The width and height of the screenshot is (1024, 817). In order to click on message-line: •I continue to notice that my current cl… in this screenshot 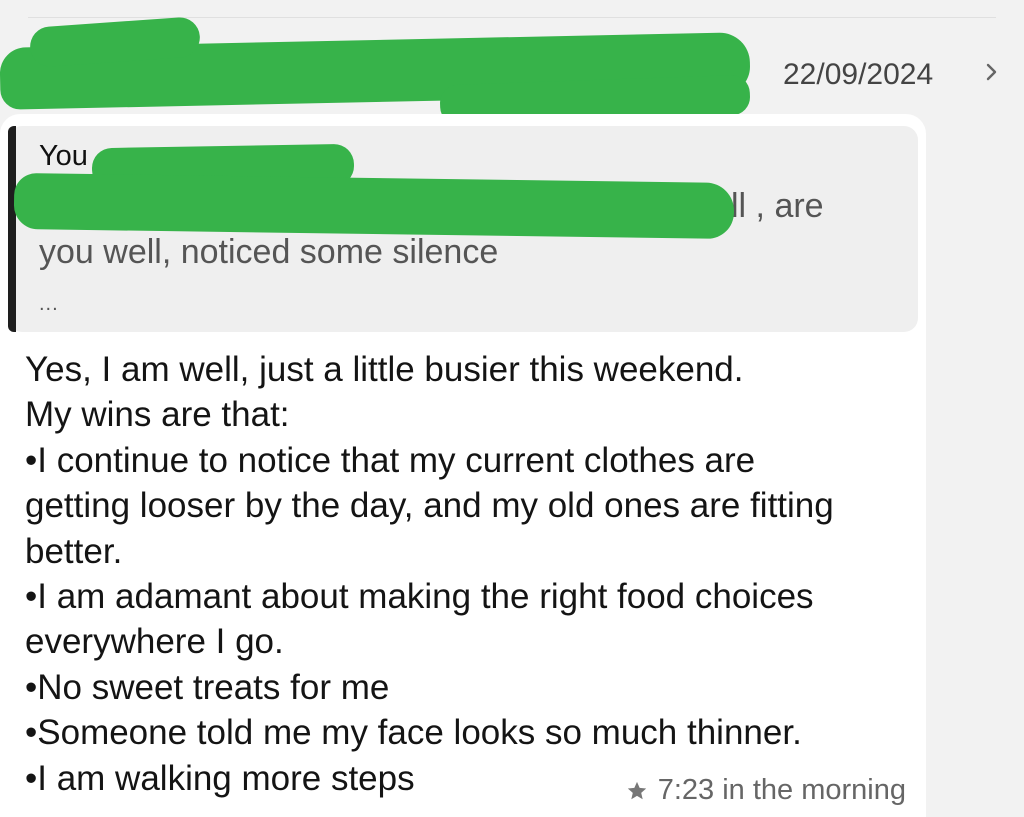, I will do `click(390, 460)`.